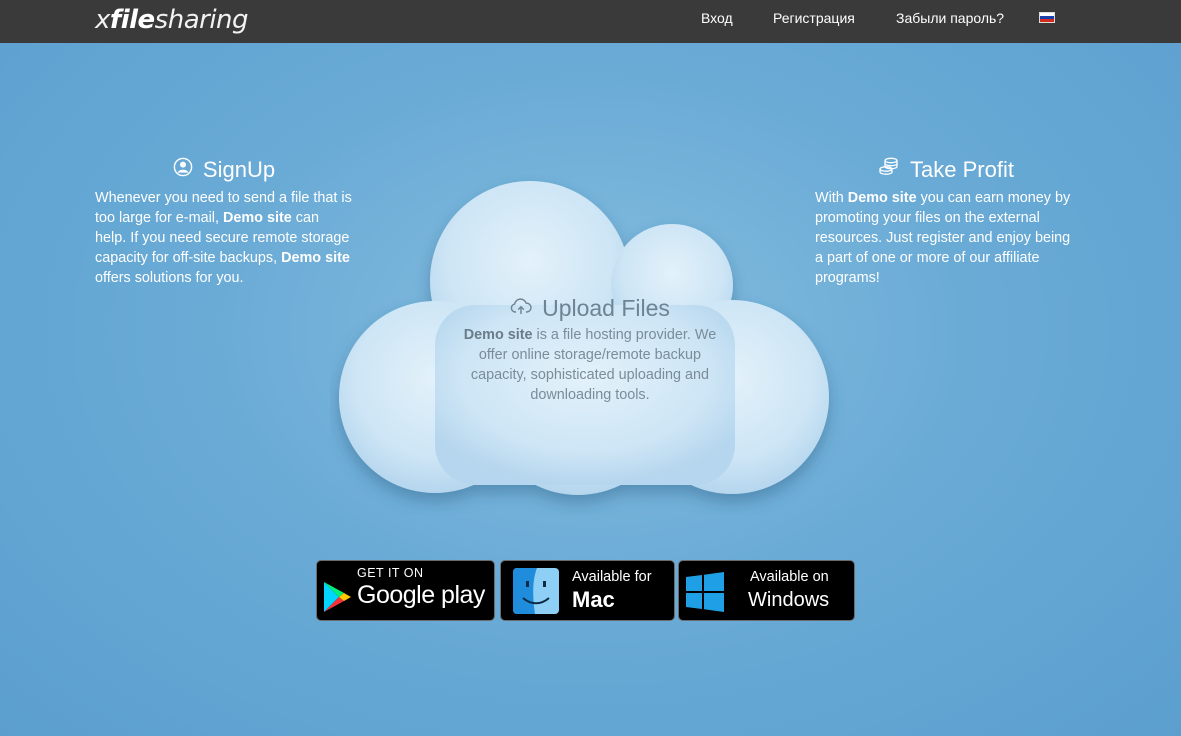  Describe the element at coordinates (593, 599) in the screenshot. I see `mac-badge-line2: Mac` at that location.